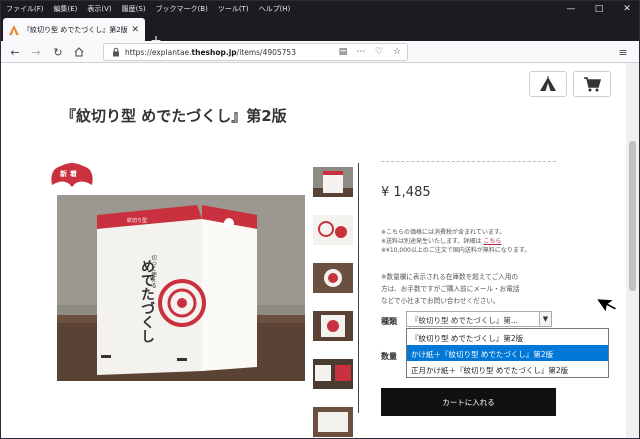 The image size is (640, 439). What do you see at coordinates (15, 52) in the screenshot?
I see `back-icon: ←` at bounding box center [15, 52].